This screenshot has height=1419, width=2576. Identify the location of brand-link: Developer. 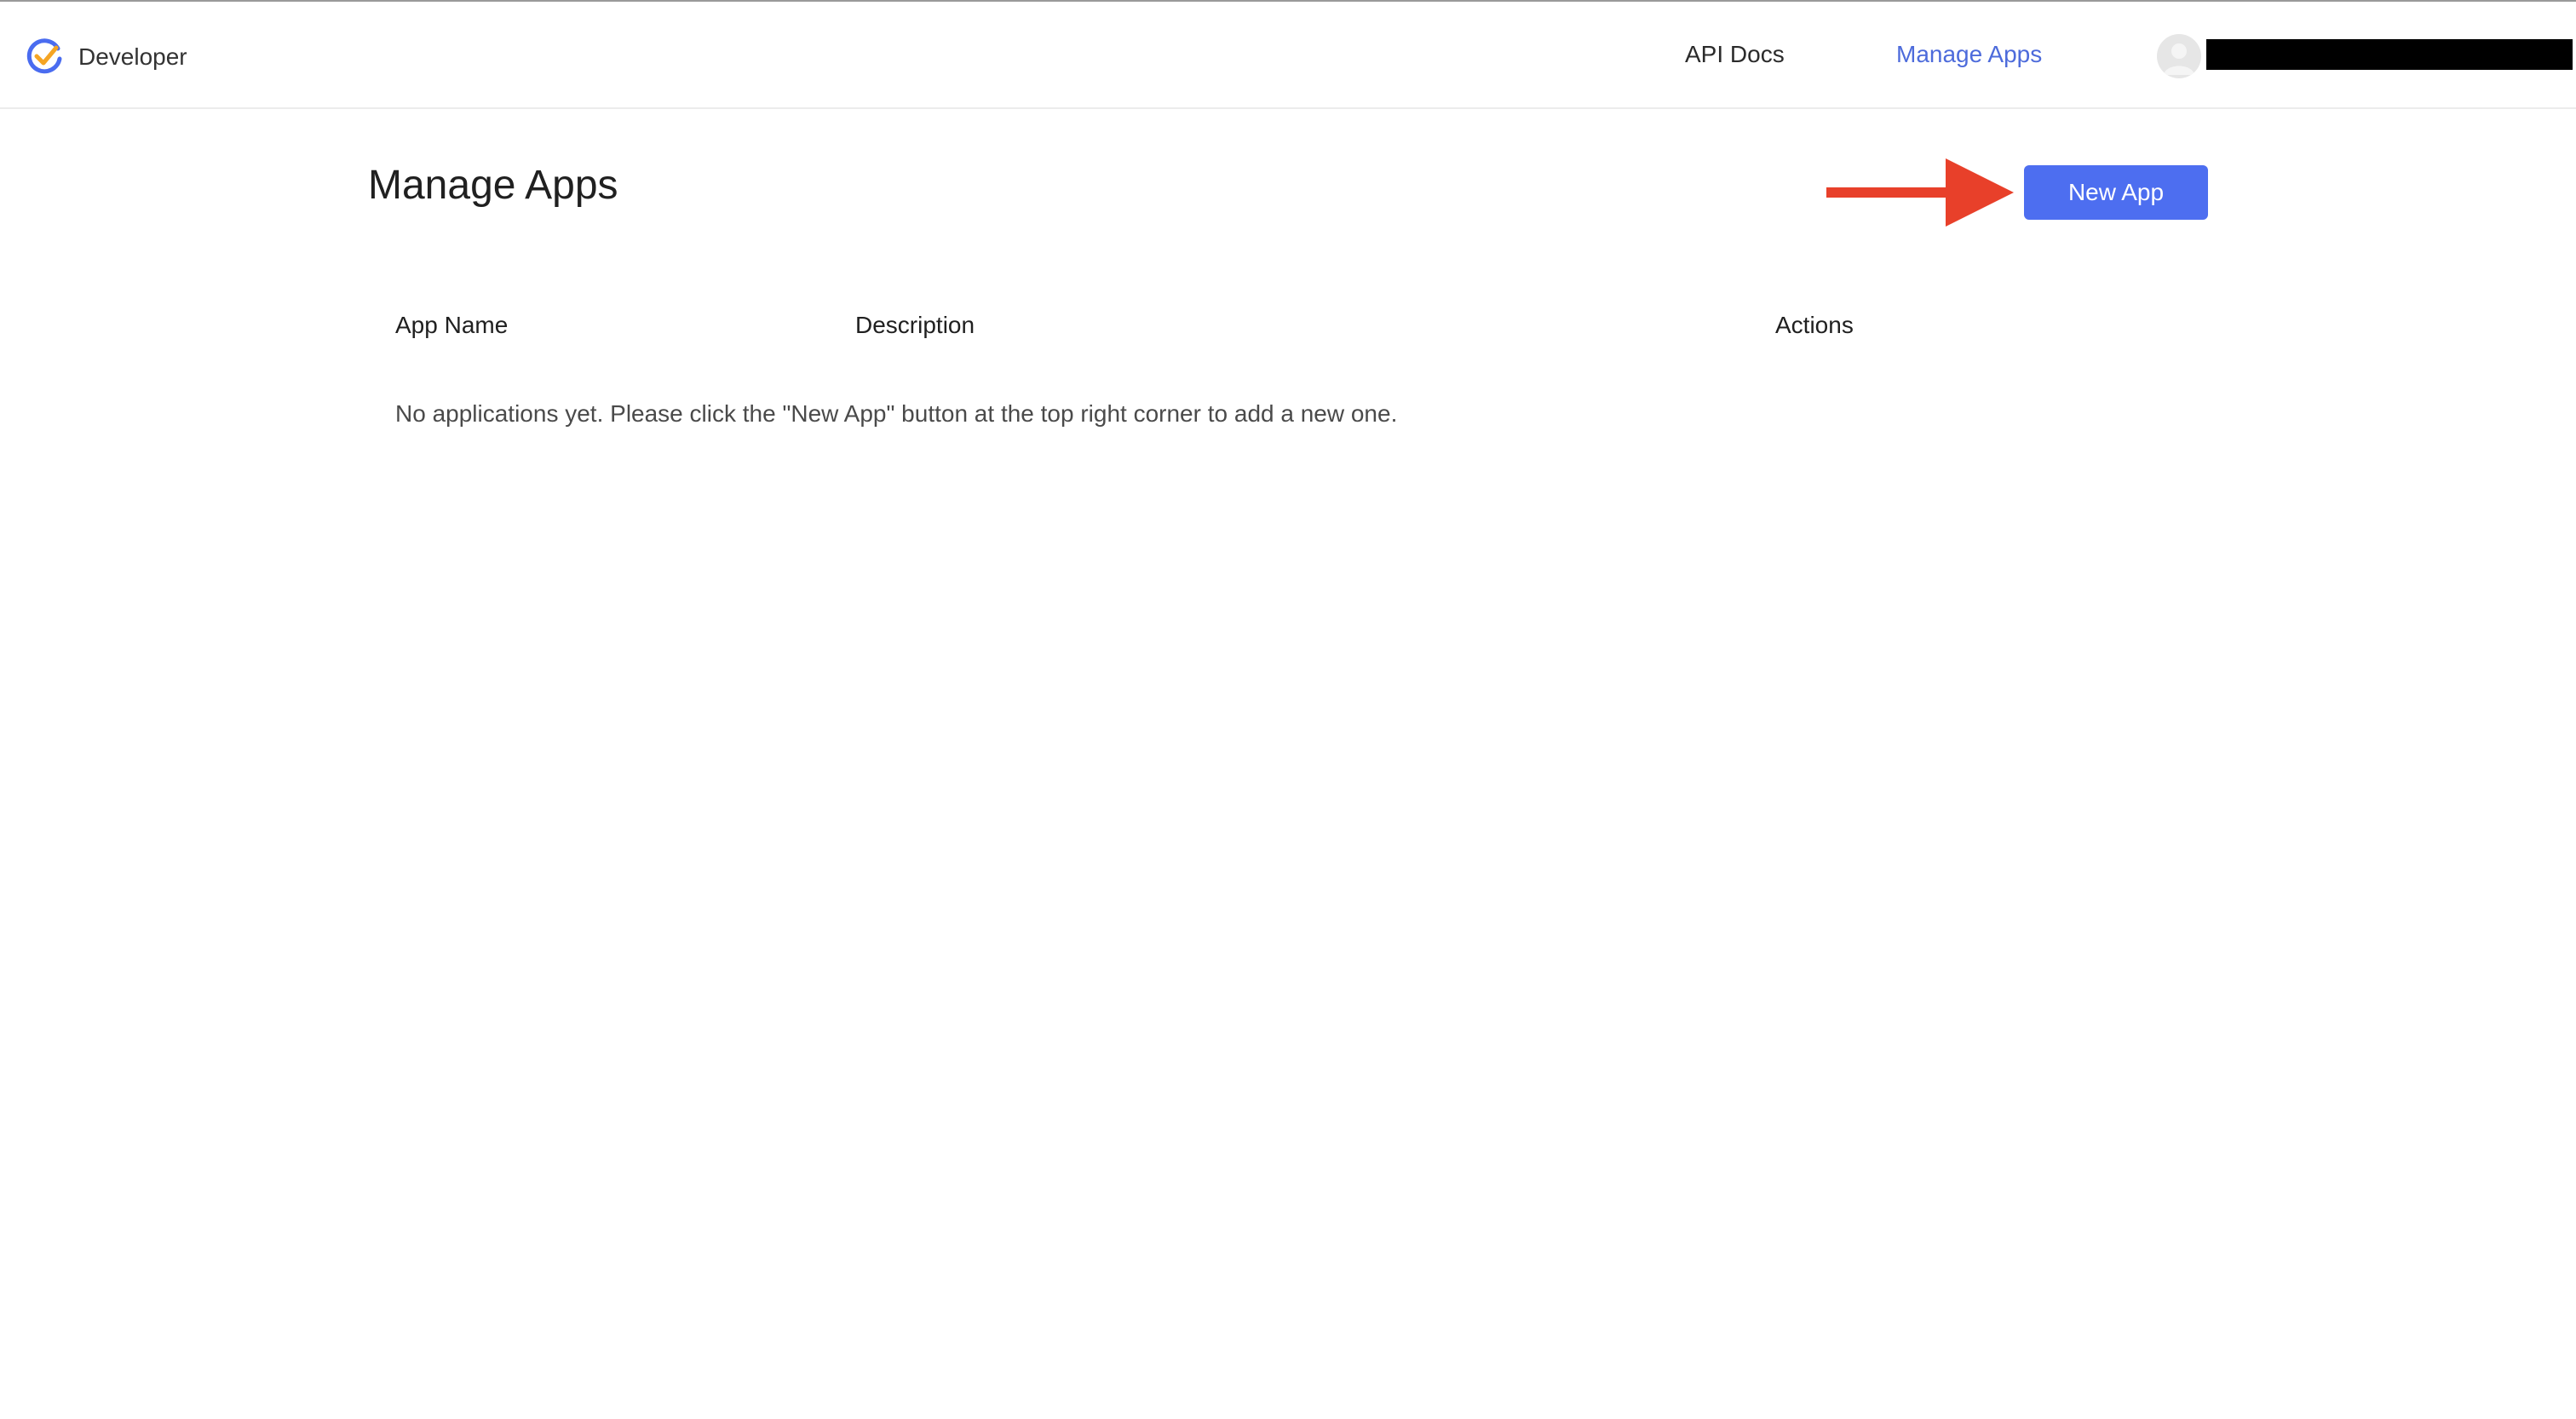
(106, 57).